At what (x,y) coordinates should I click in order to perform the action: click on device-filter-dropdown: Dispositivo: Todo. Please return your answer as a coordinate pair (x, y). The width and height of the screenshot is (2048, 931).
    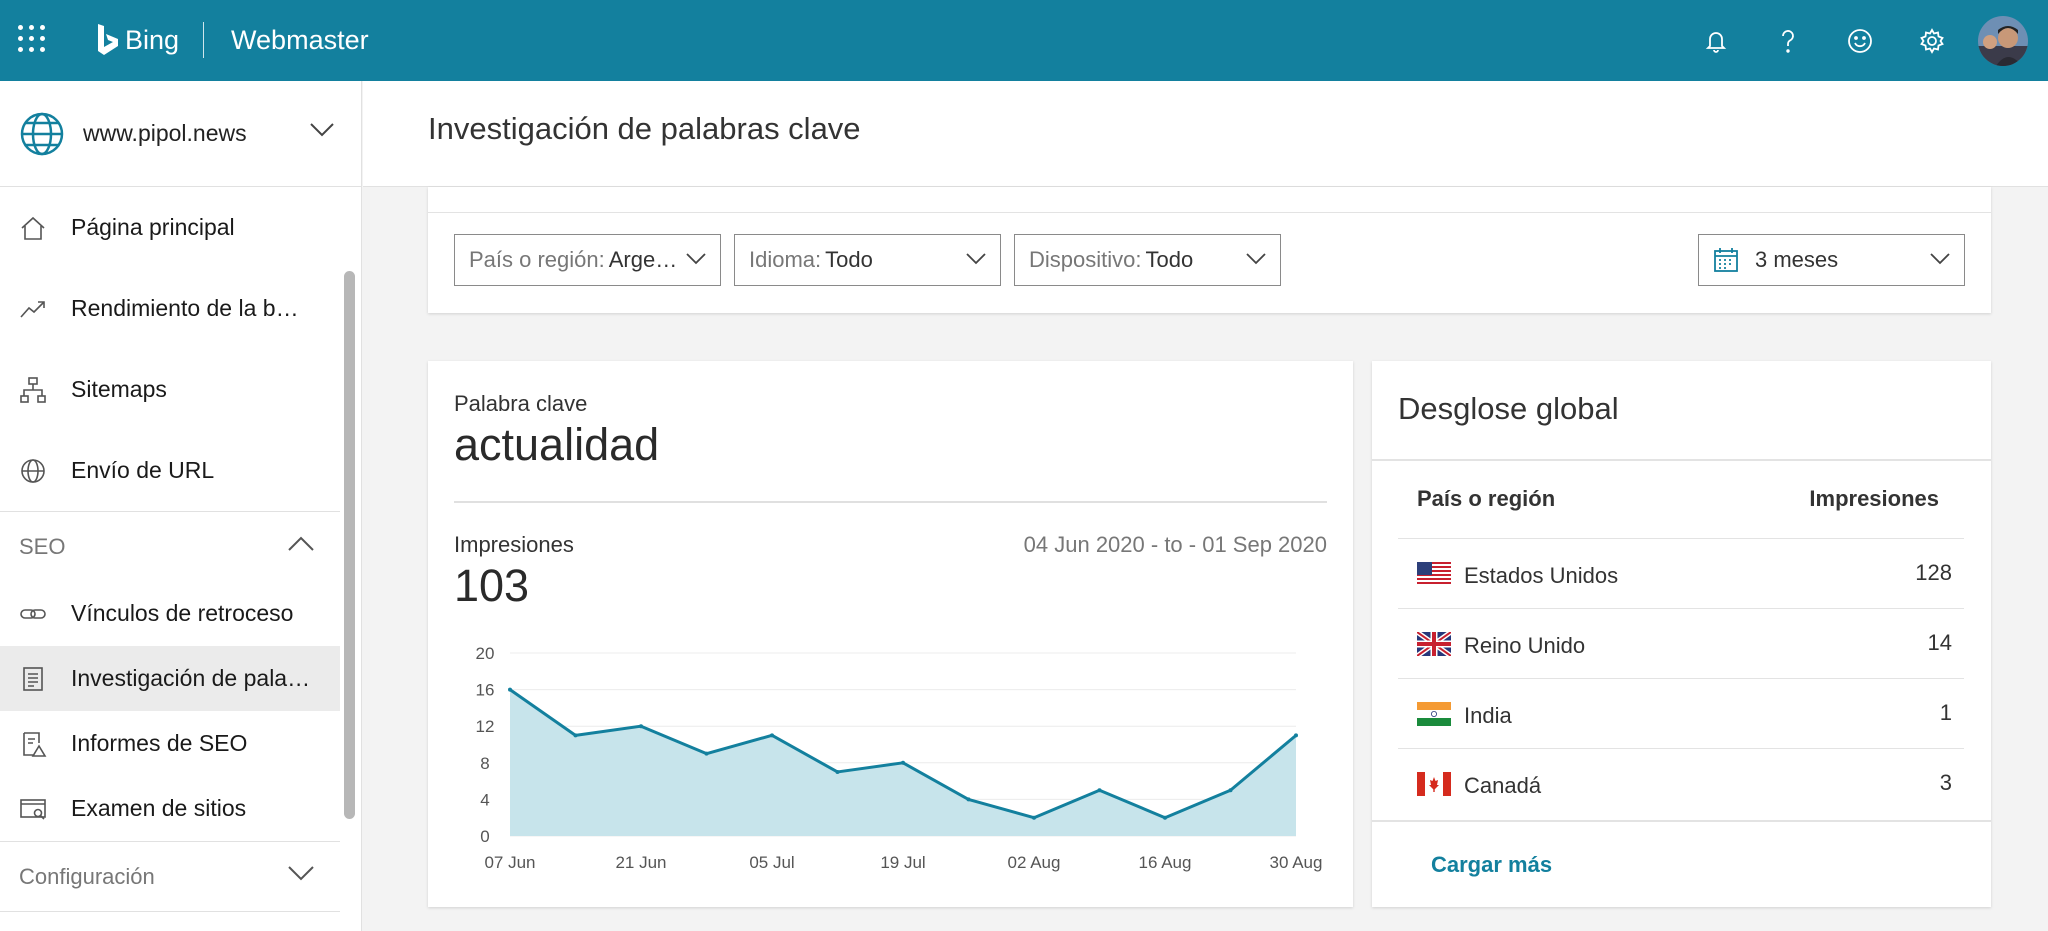
    Looking at the image, I should click on (1147, 260).